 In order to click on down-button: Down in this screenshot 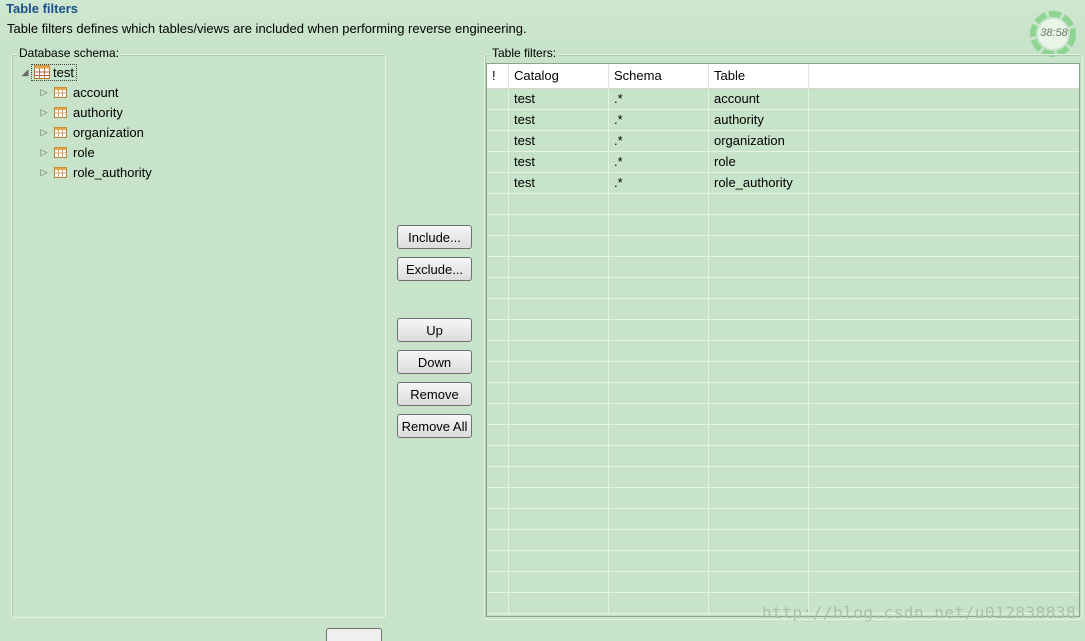, I will do `click(434, 362)`.